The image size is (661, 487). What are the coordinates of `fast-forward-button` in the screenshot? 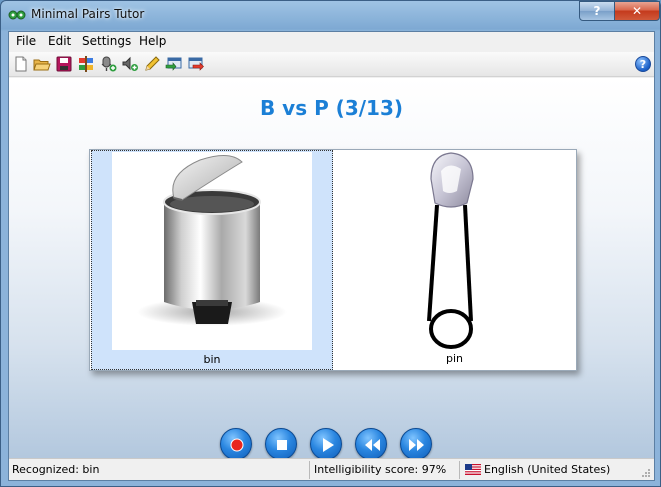 It's located at (416, 444).